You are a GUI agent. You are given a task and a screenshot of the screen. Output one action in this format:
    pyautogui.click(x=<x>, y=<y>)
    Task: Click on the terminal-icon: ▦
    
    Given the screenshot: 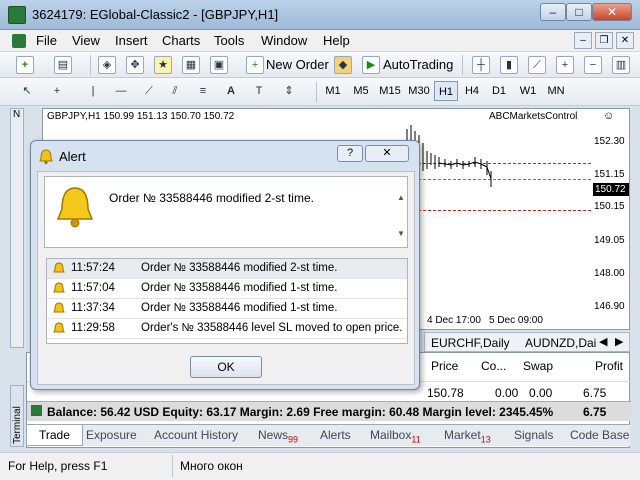 What is the action you would take?
    pyautogui.click(x=191, y=65)
    